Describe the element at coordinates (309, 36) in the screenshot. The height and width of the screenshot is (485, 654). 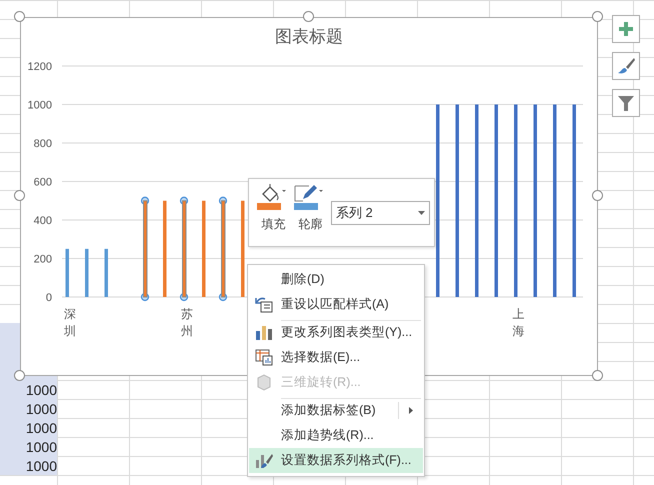
I see `chart-title: 图表标题` at that location.